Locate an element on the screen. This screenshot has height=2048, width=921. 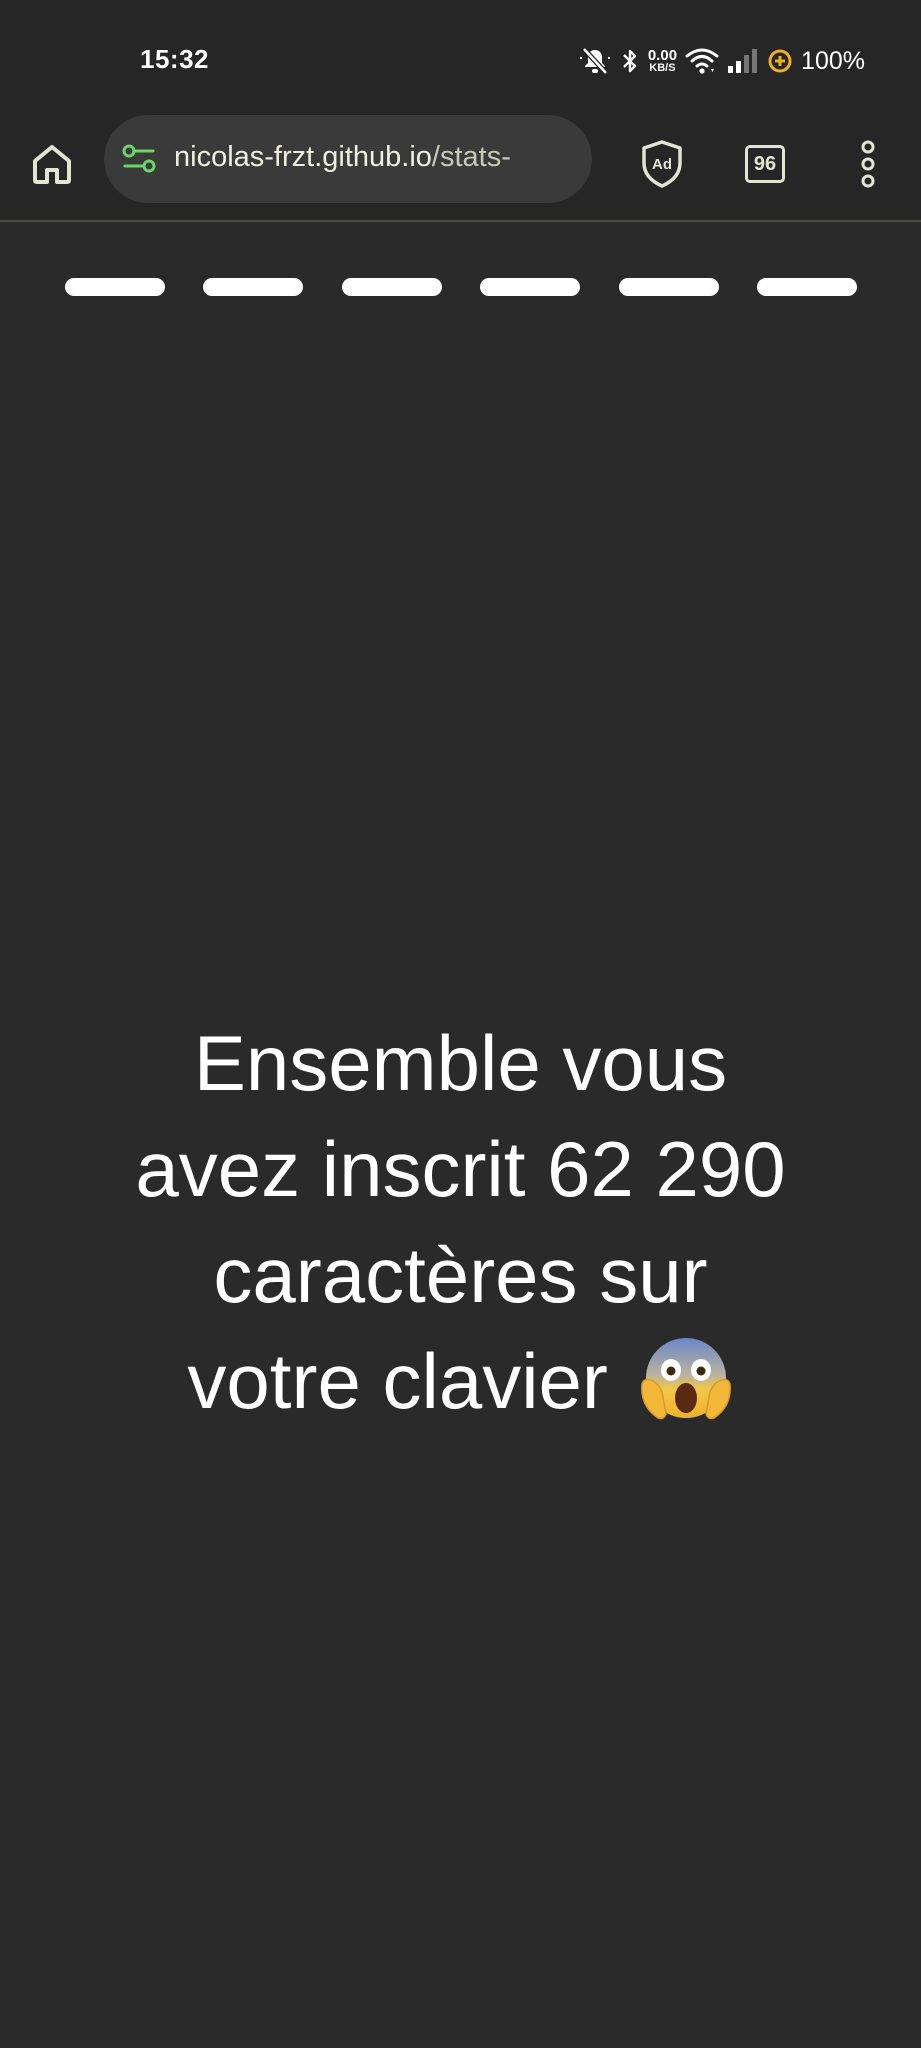
mute-icon is located at coordinates (595, 61).